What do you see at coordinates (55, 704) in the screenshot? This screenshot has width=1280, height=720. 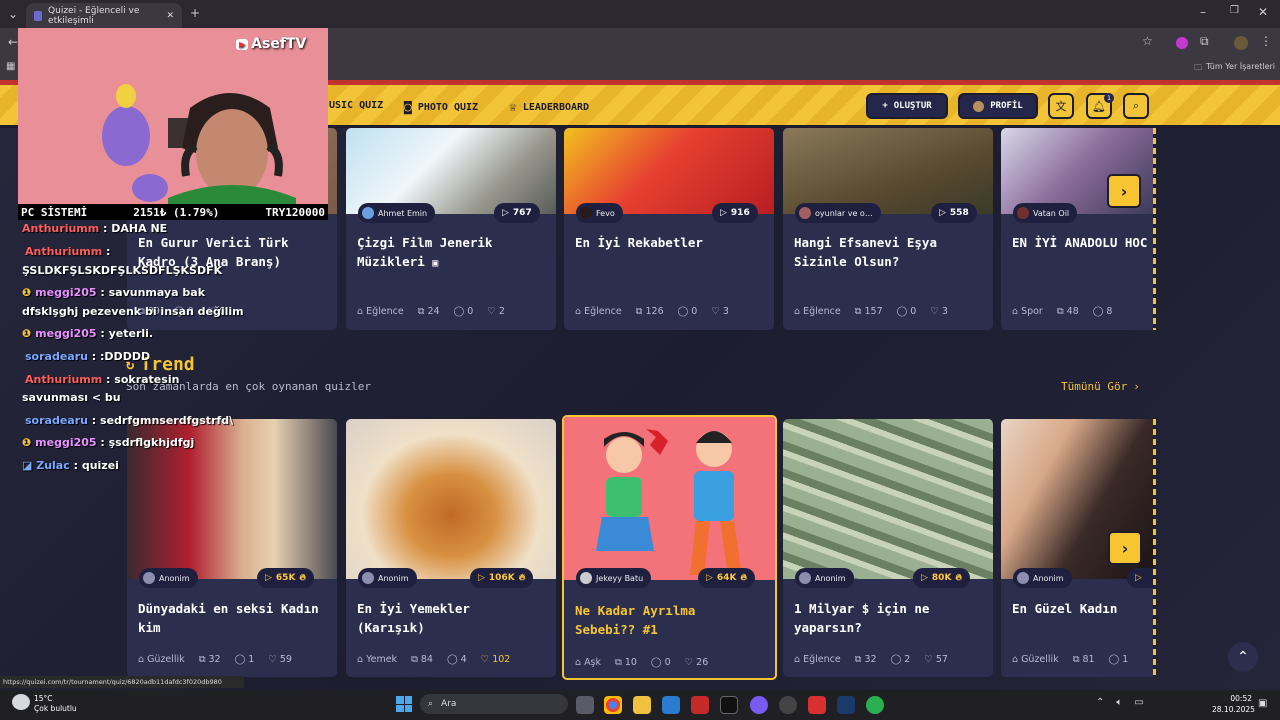 I see `weather-widget: 15°C Çok bulutlu` at bounding box center [55, 704].